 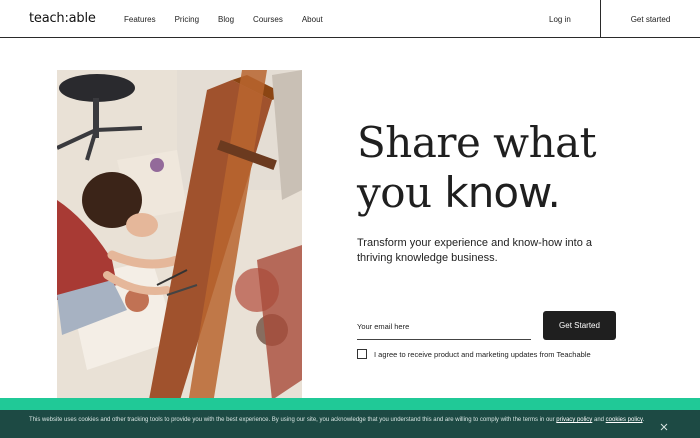 What do you see at coordinates (187, 19) in the screenshot?
I see `nav-pricing: Pricing` at bounding box center [187, 19].